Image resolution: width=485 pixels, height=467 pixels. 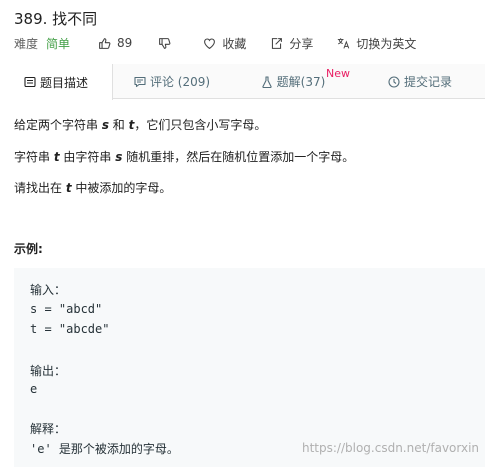 I want to click on tab-solutions: 题解(37) New, so click(x=293, y=81).